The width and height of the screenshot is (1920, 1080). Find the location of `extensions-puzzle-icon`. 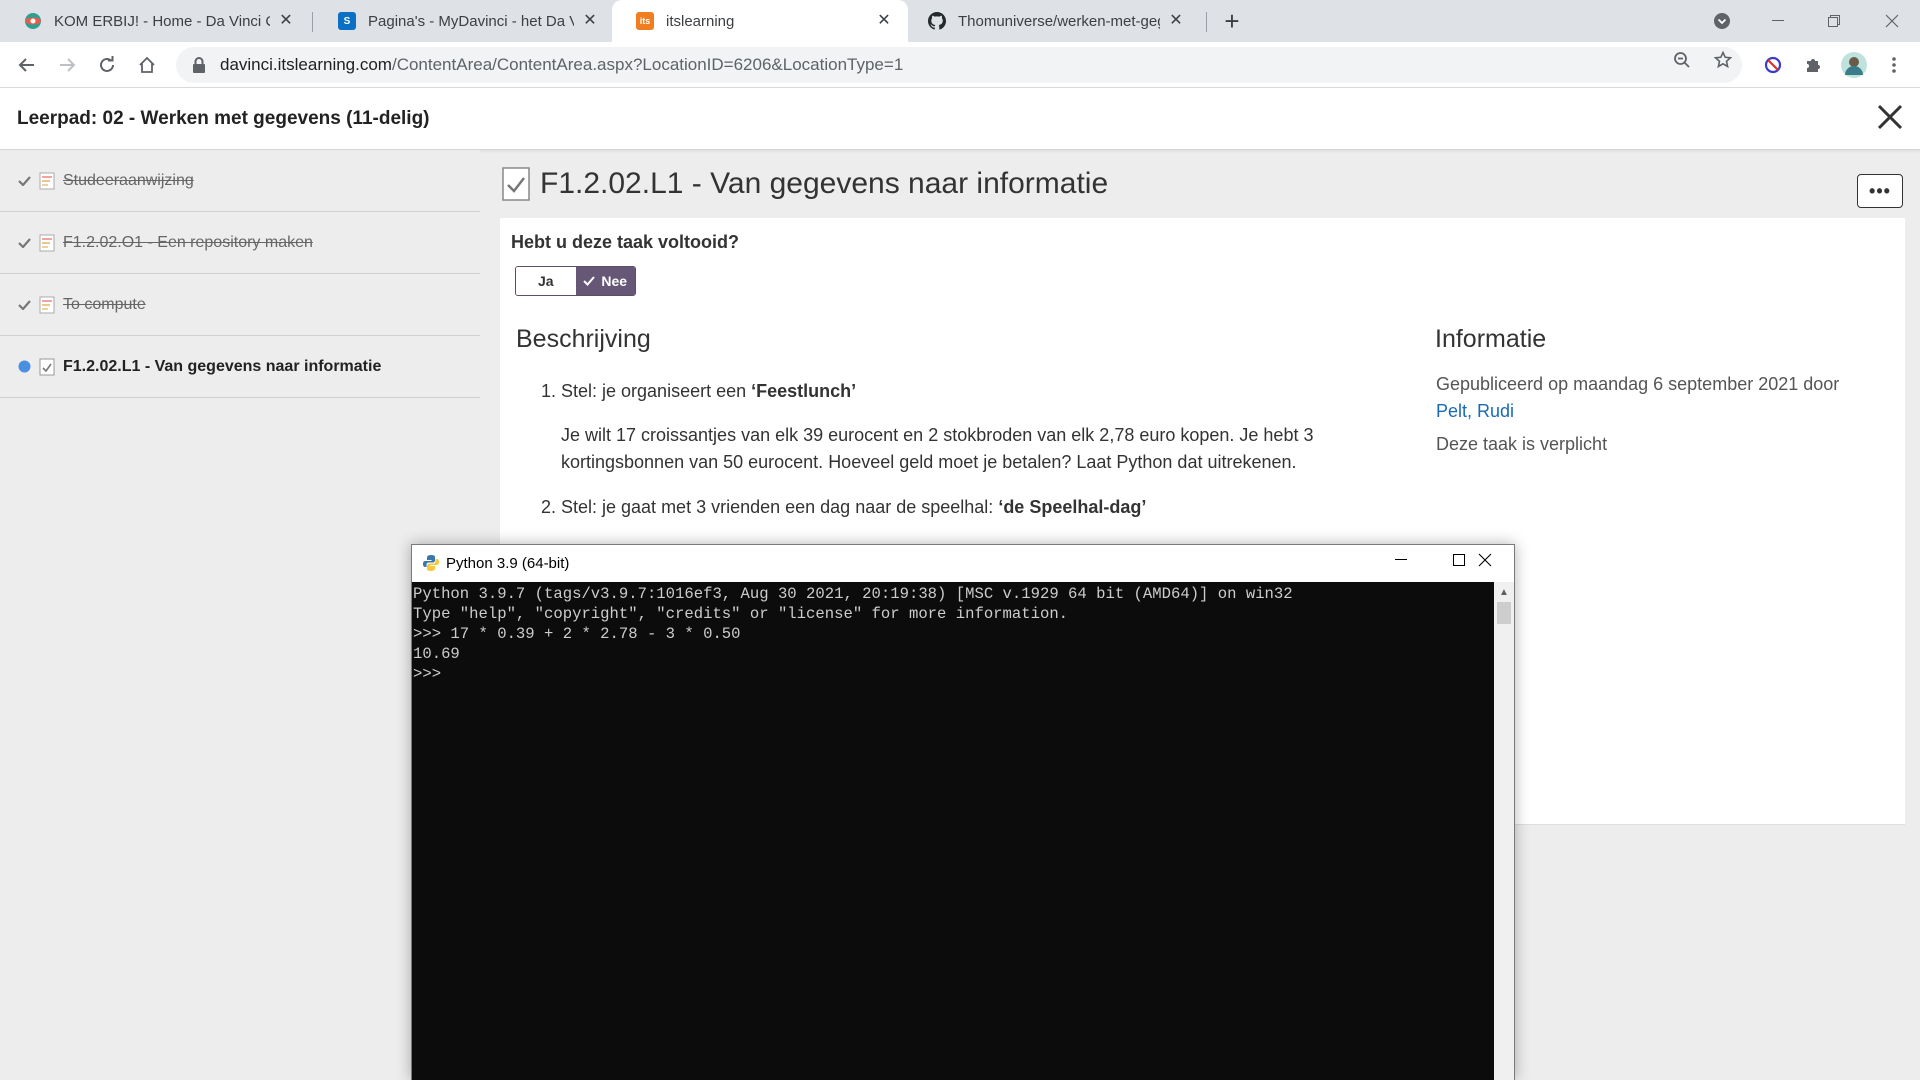

extensions-puzzle-icon is located at coordinates (1813, 65).